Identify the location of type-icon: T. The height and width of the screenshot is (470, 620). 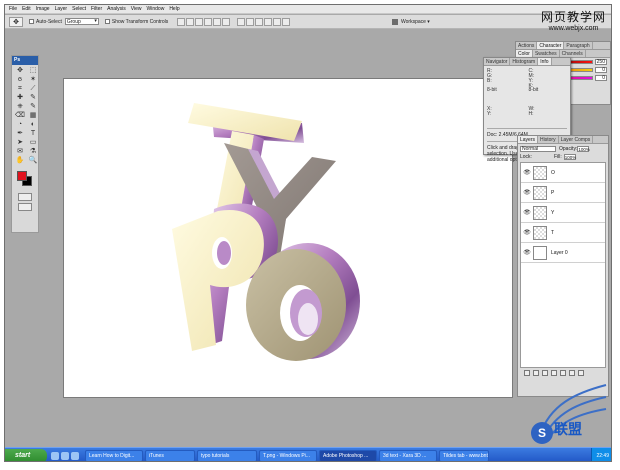
(33, 134).